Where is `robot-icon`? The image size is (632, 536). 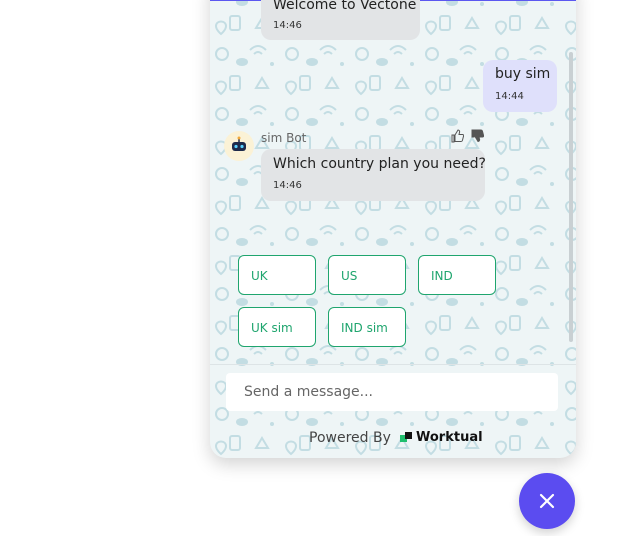
robot-icon is located at coordinates (239, 143).